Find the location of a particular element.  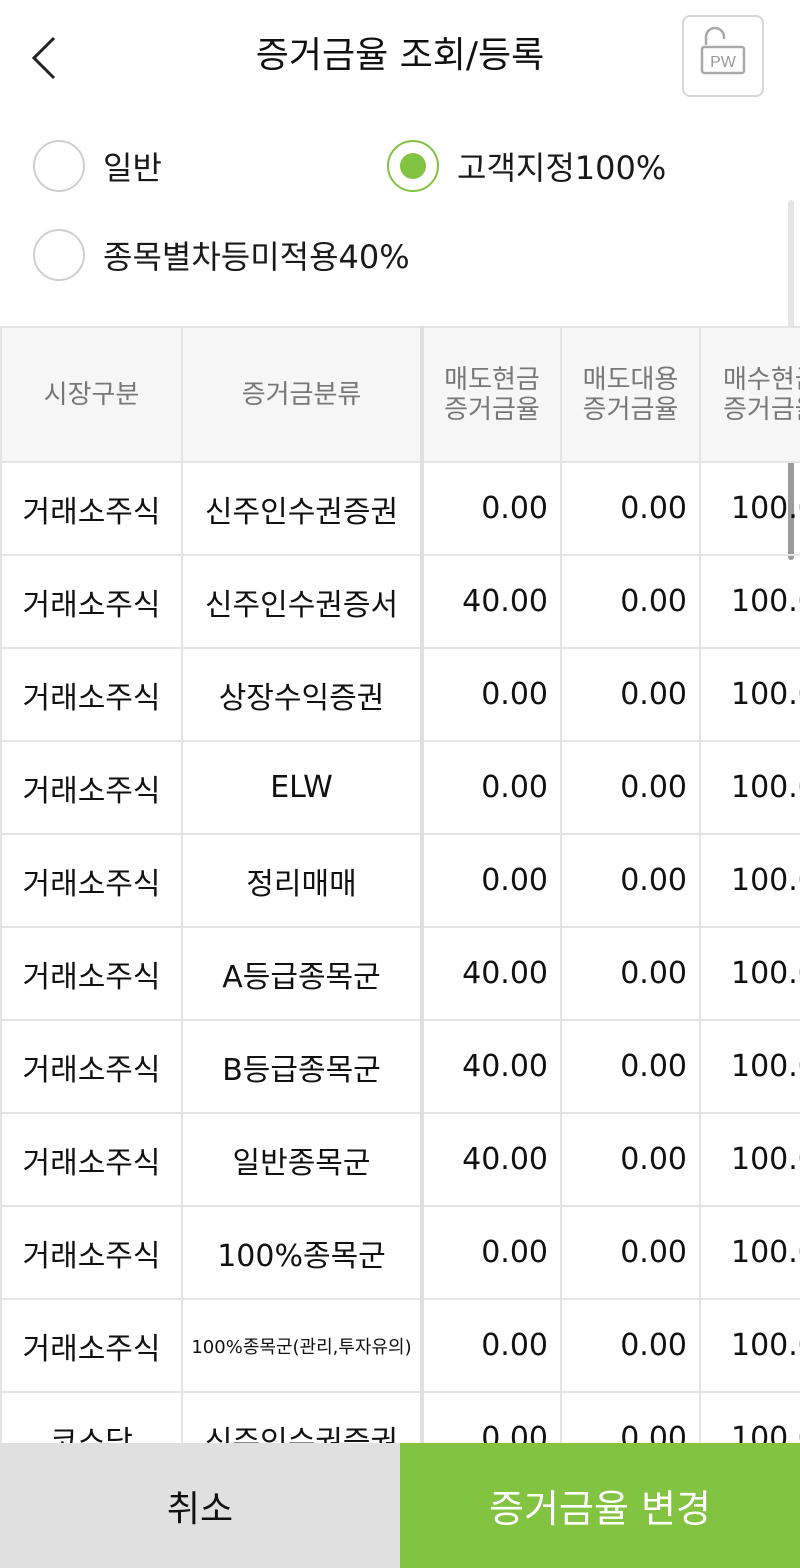

col-header-market: 시장구분 is located at coordinates (91, 394).